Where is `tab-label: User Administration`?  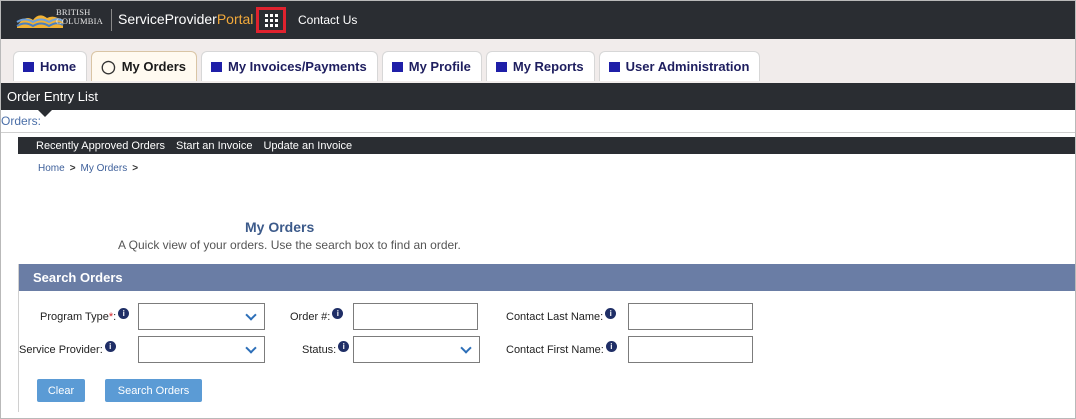
tab-label: User Administration is located at coordinates (687, 66).